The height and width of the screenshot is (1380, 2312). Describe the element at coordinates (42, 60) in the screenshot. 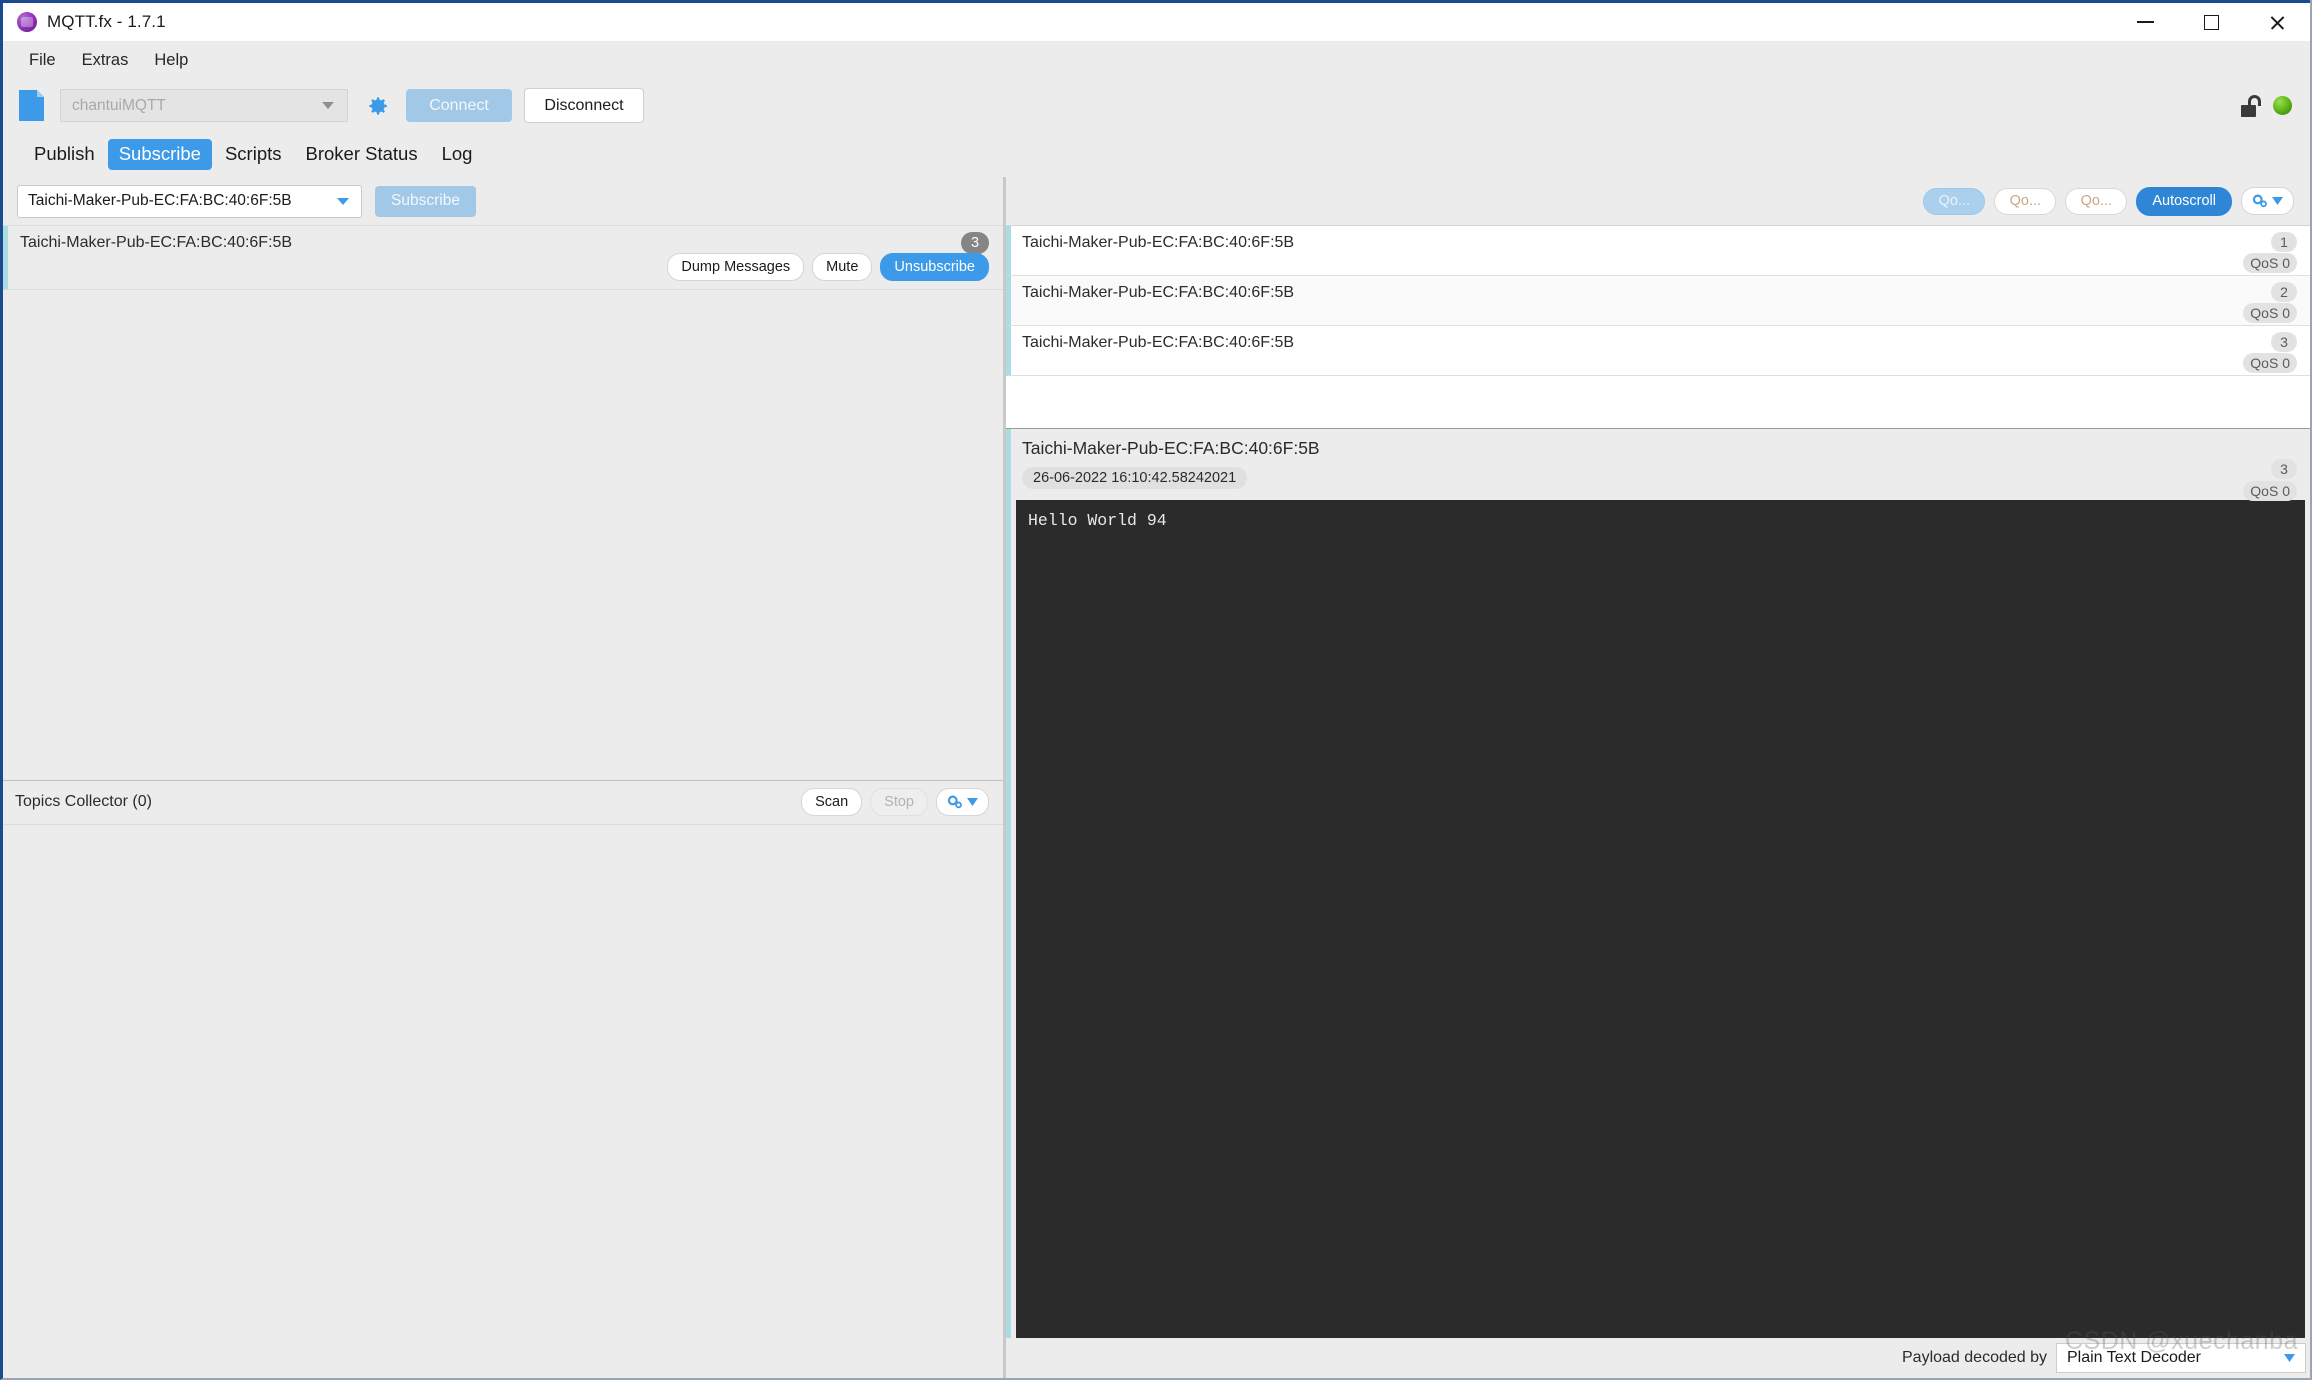

I see `menu-item-file: File` at that location.